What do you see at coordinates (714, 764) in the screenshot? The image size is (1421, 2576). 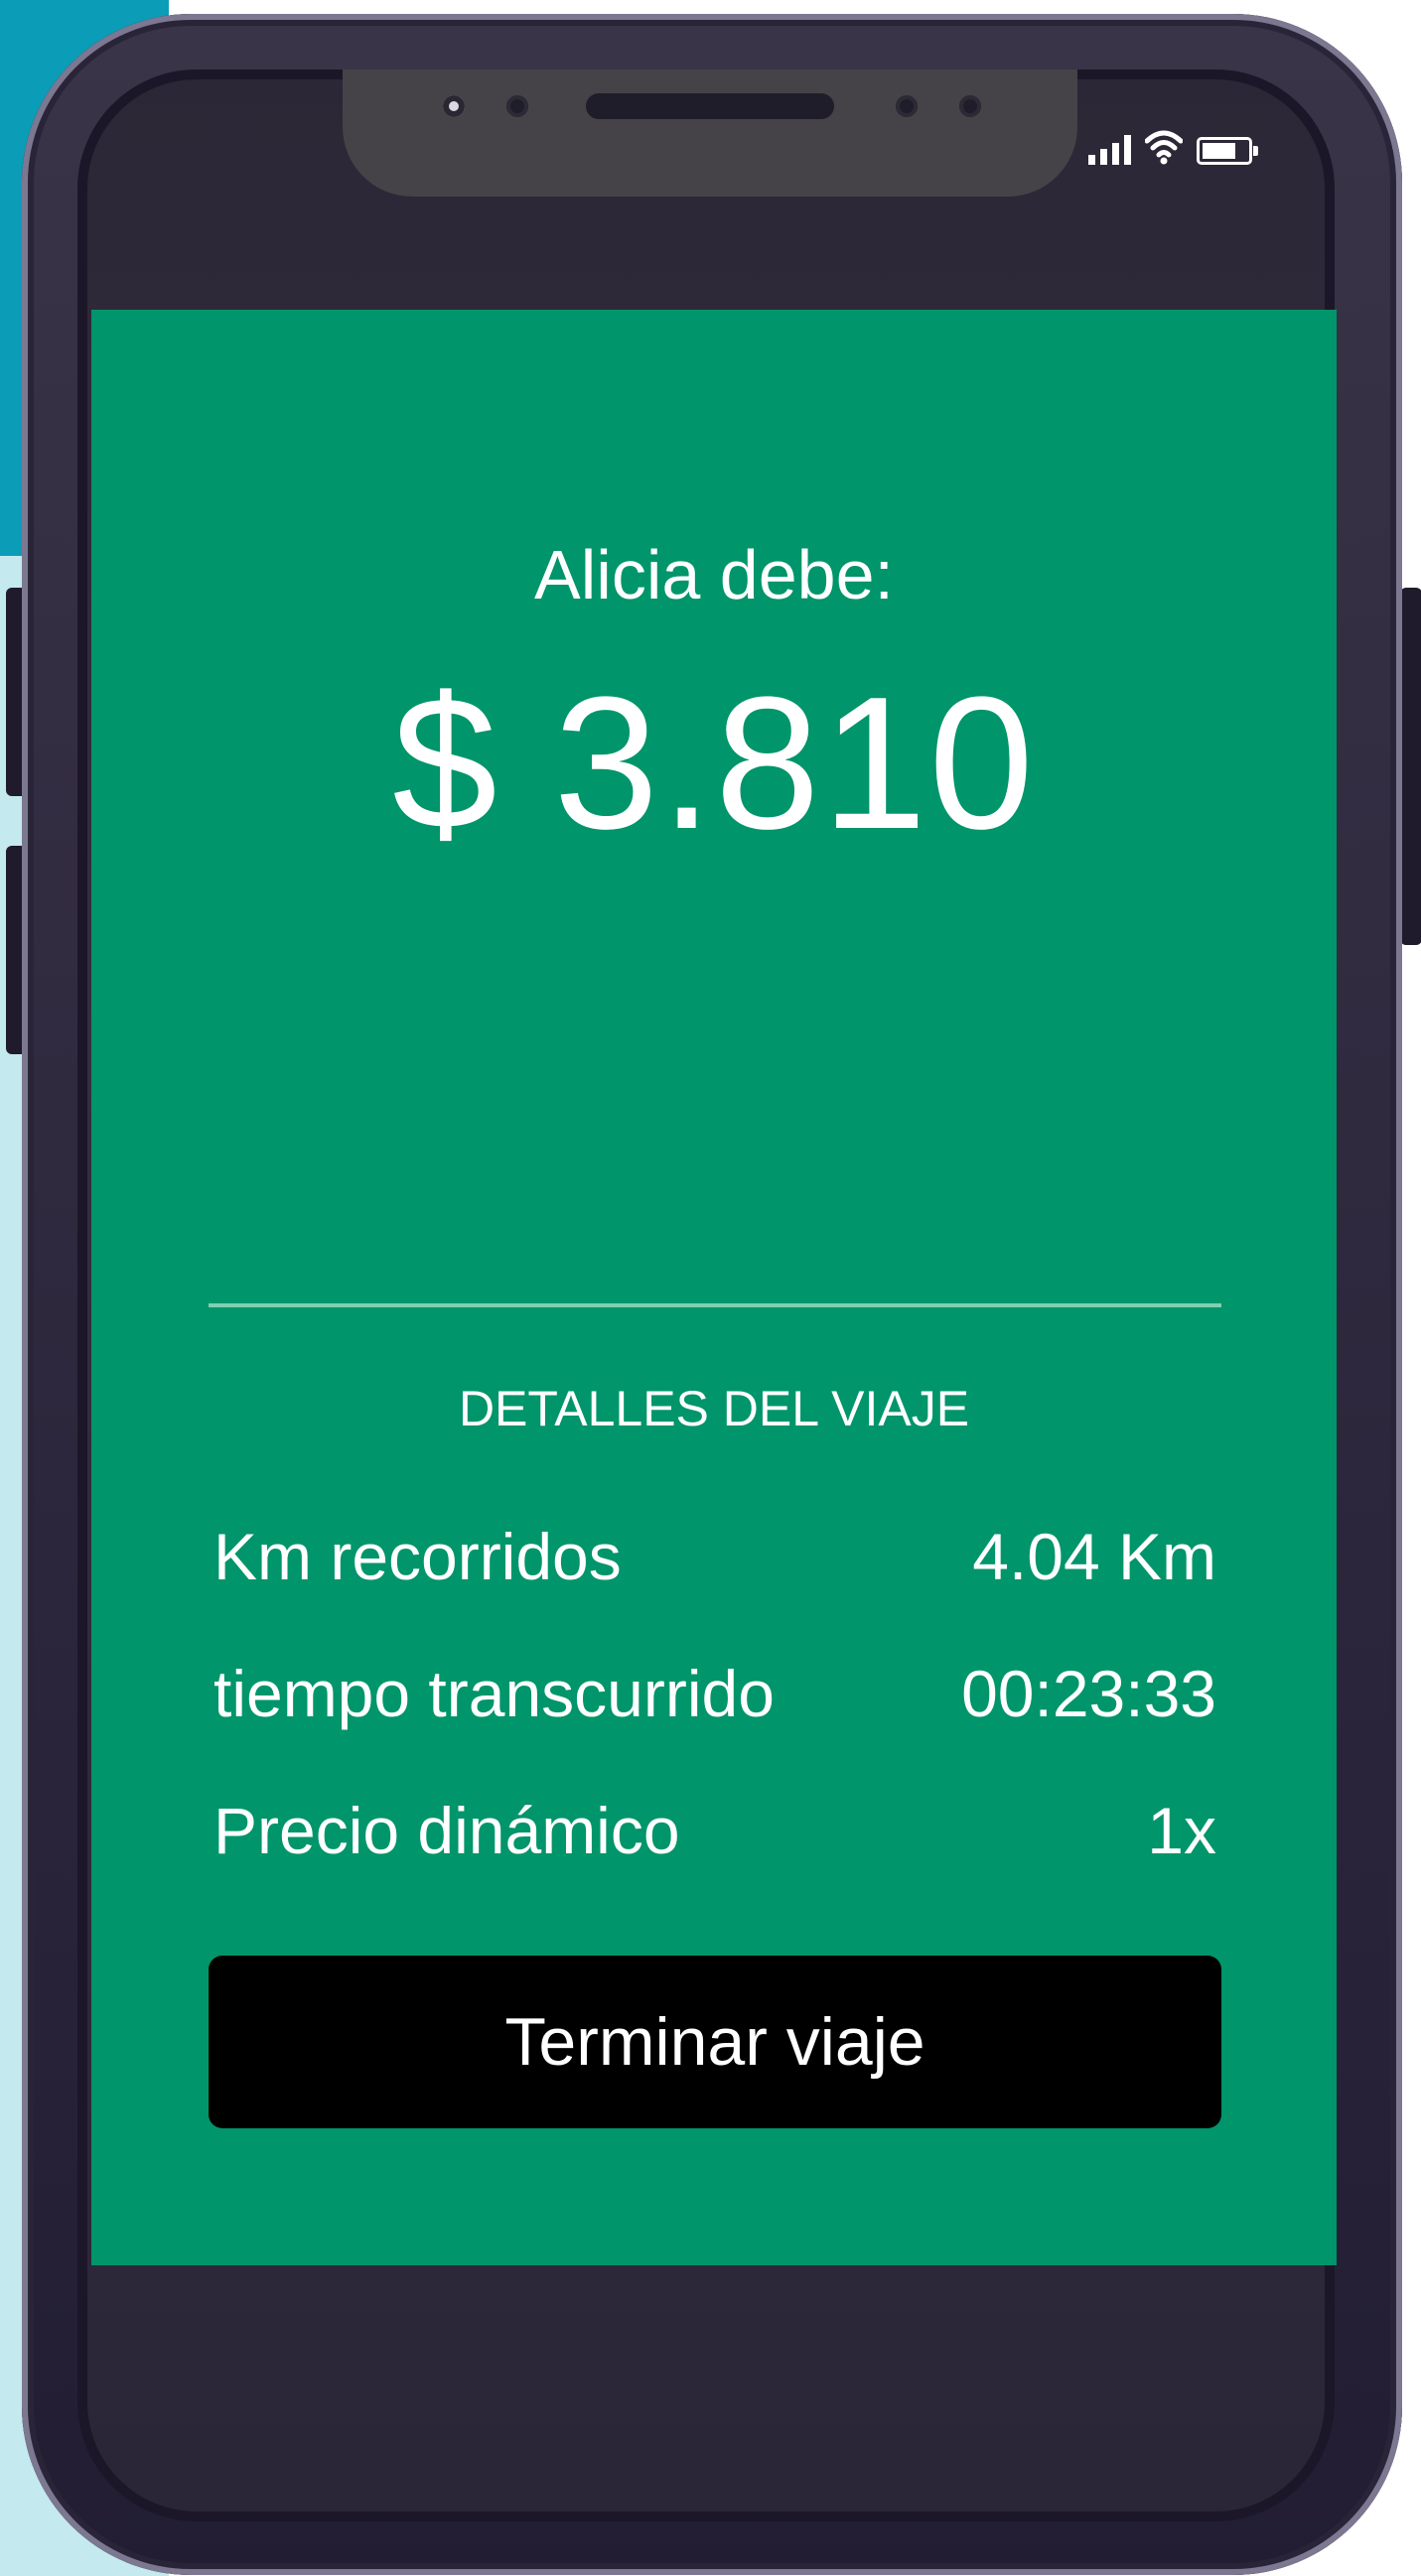 I see `amount-due: $ 3.810` at bounding box center [714, 764].